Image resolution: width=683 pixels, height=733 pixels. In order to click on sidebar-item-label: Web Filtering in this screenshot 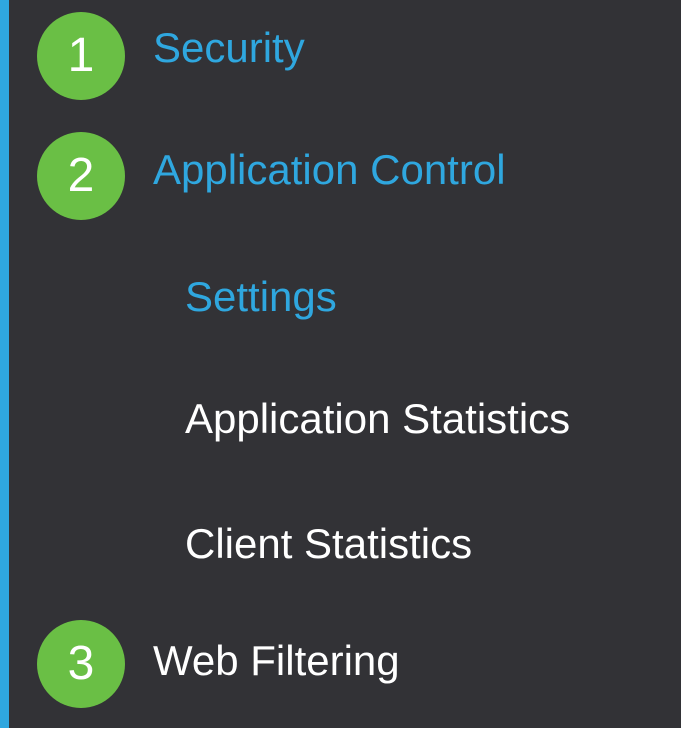, I will do `click(276, 660)`.